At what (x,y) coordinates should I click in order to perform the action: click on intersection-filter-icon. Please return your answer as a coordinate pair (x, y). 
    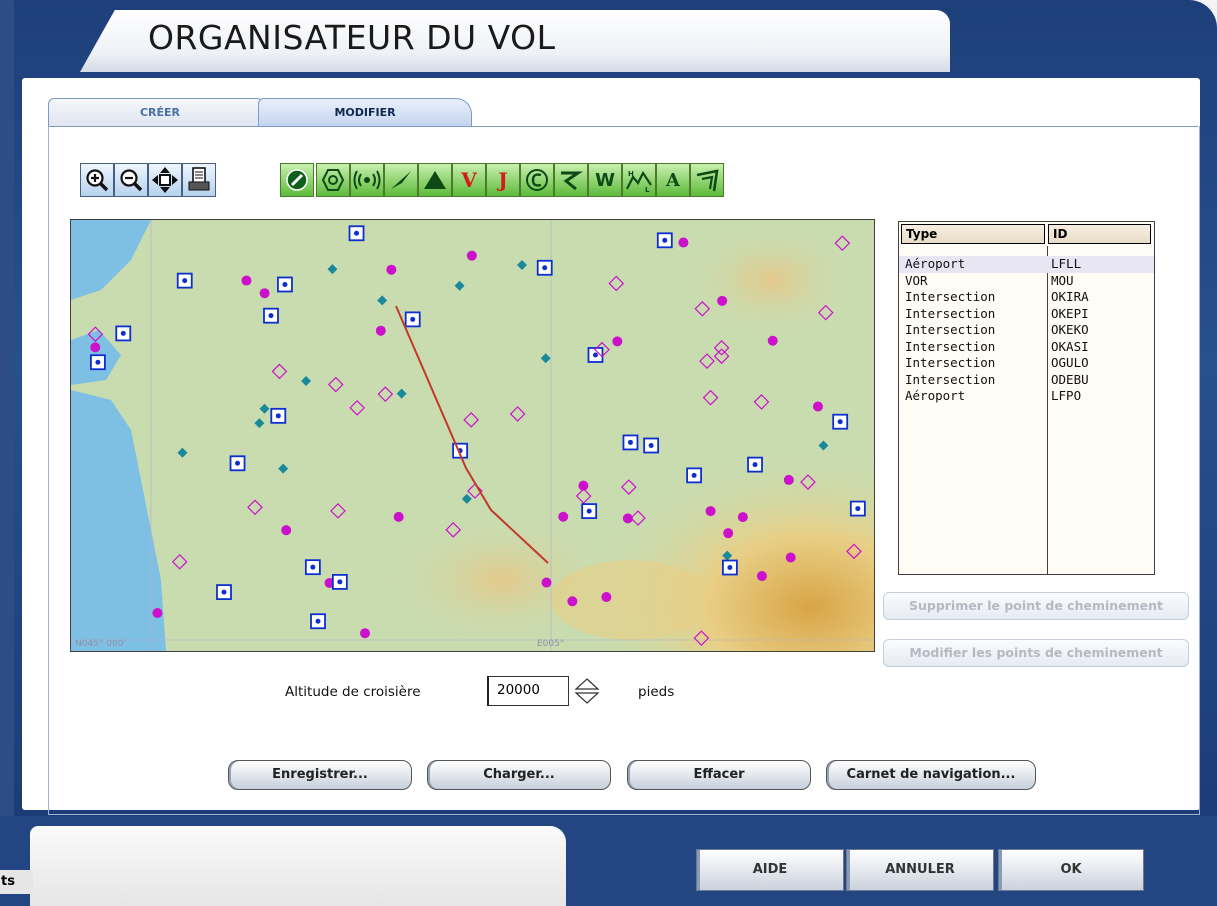
    Looking at the image, I should click on (435, 180).